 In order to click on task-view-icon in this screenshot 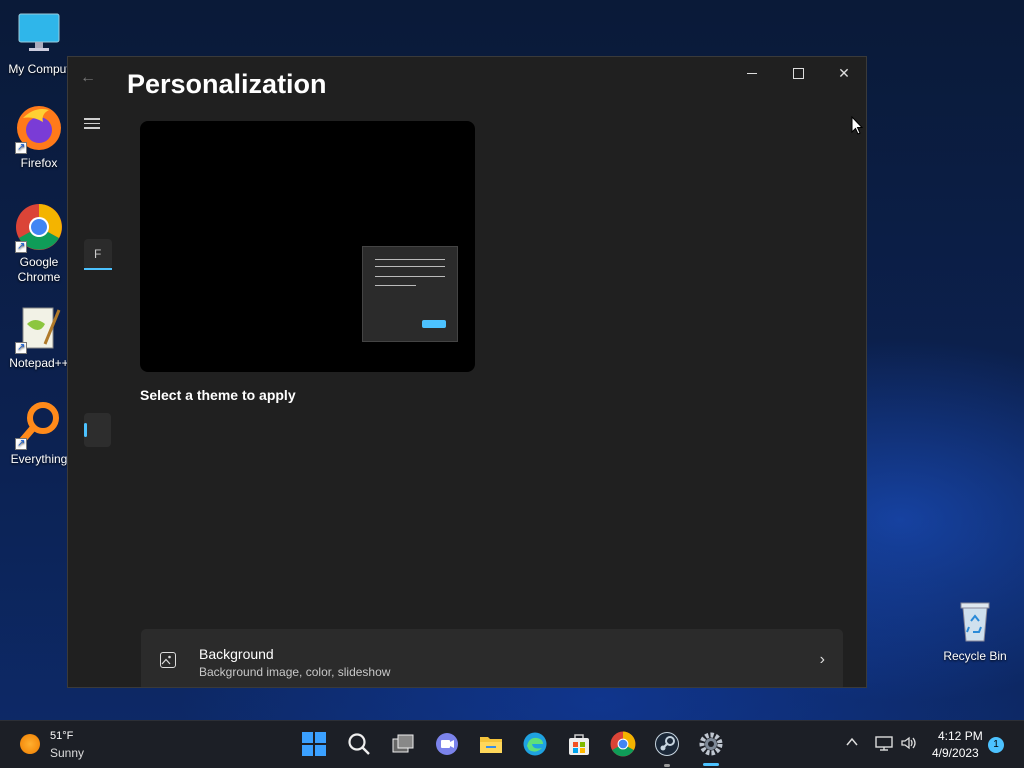, I will do `click(403, 743)`.